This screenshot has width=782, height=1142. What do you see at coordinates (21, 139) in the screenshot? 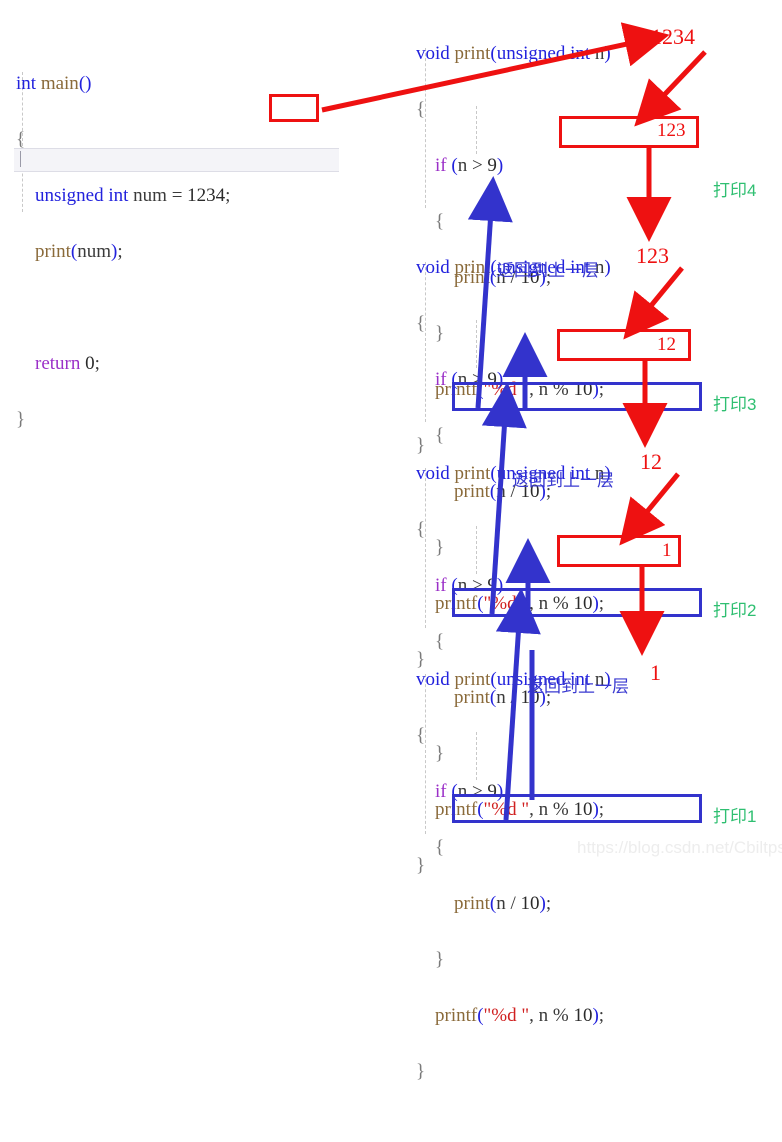
I see `main-line-1: {` at bounding box center [21, 139].